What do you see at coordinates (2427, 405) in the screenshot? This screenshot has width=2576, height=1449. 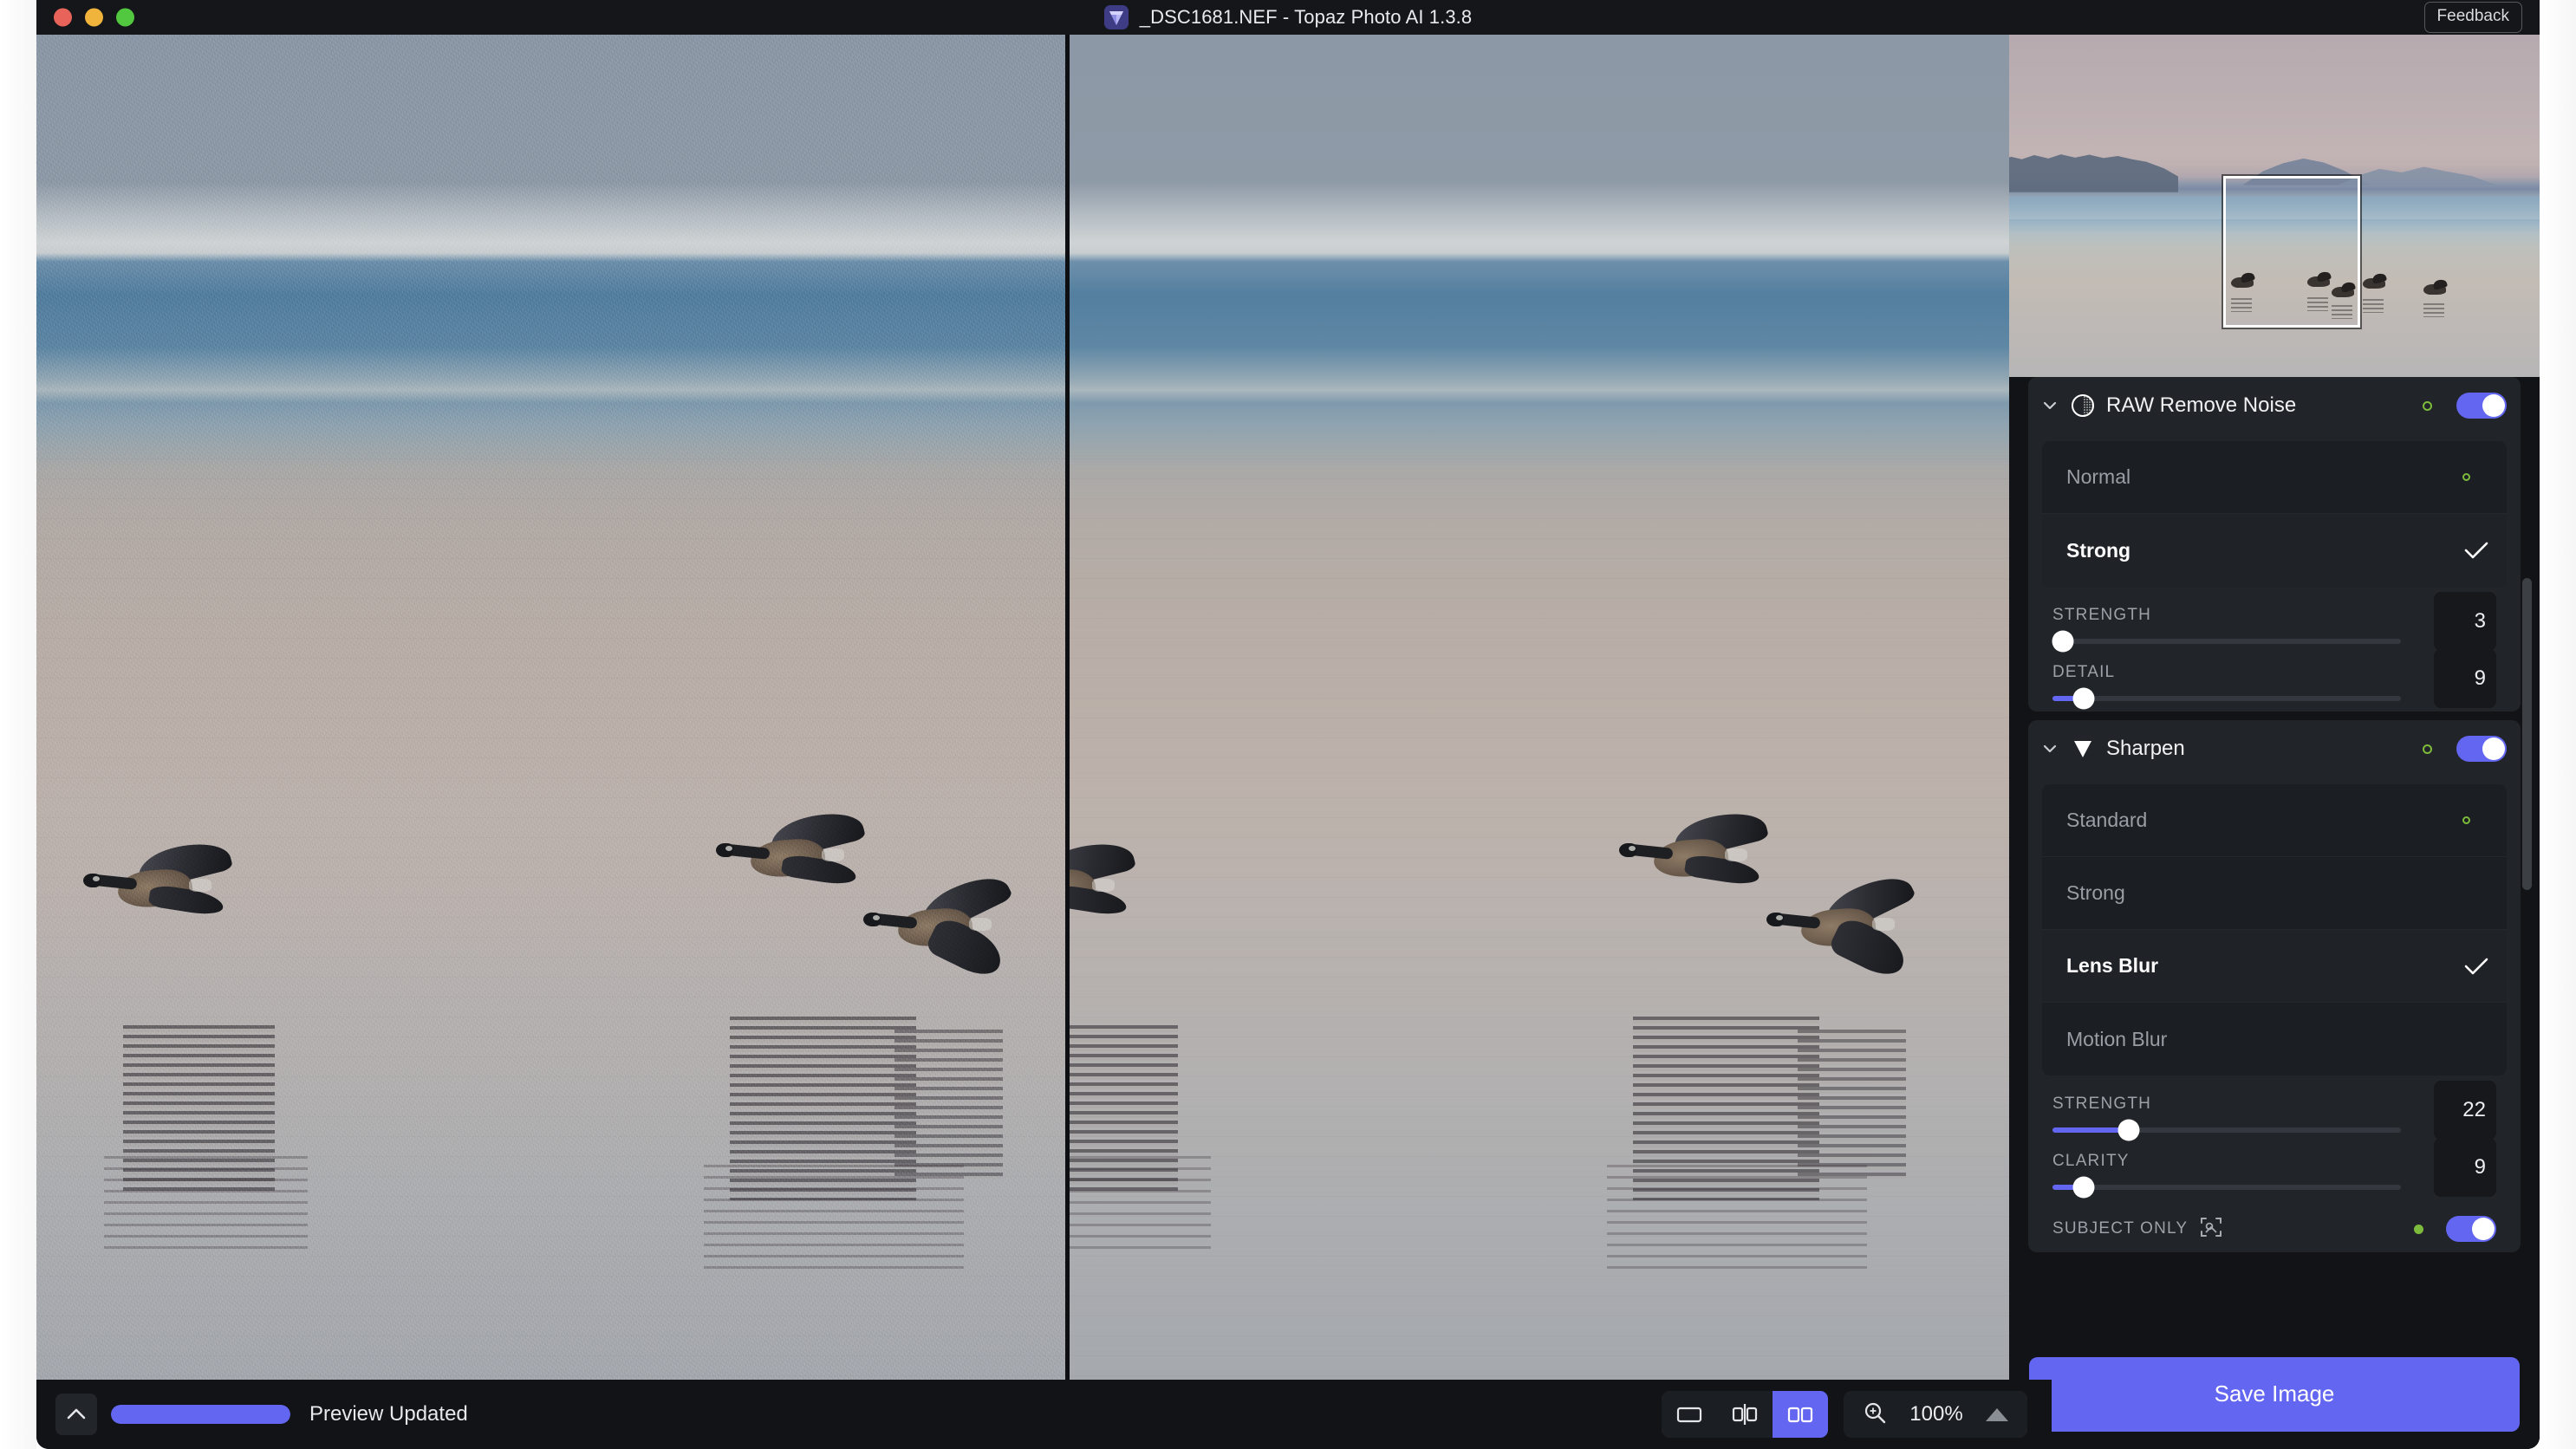 I see `auto-indicator-dot-raw-remove-noise` at bounding box center [2427, 405].